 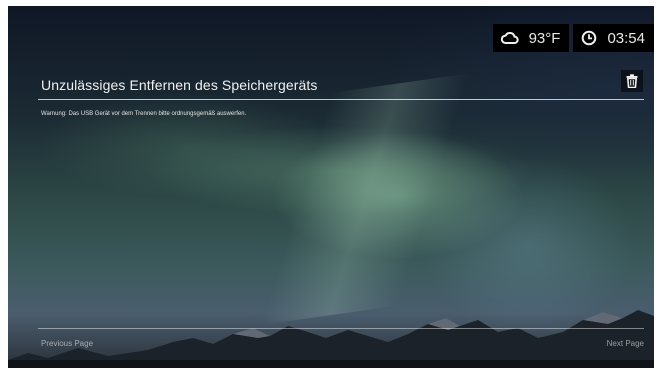 I want to click on delete-button, so click(x=632, y=81).